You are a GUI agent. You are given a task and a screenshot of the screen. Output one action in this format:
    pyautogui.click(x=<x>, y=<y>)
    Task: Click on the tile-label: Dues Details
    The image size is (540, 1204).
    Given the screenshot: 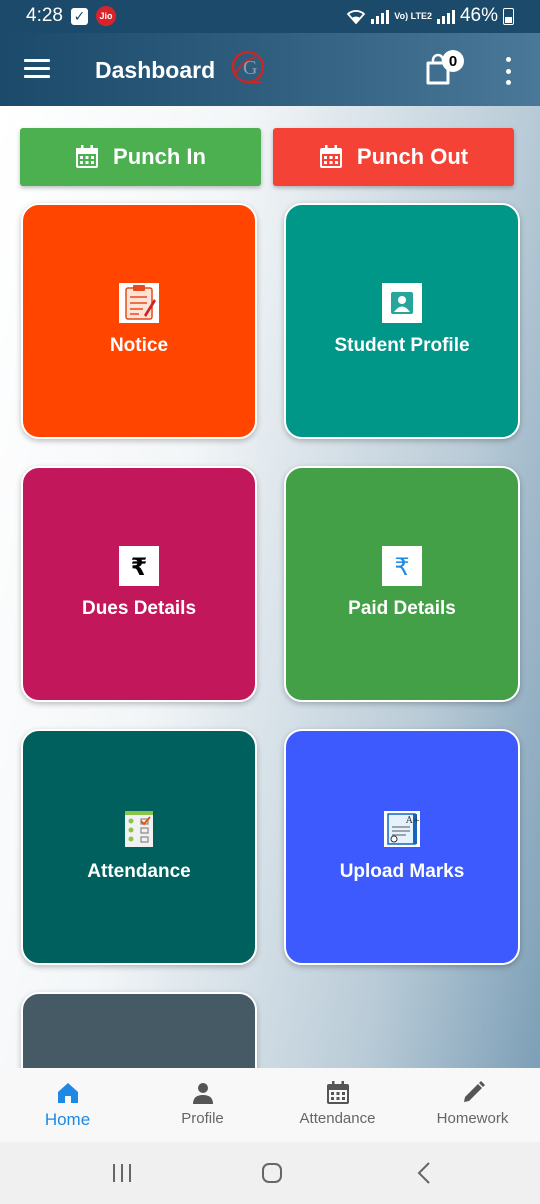 What is the action you would take?
    pyautogui.click(x=139, y=608)
    